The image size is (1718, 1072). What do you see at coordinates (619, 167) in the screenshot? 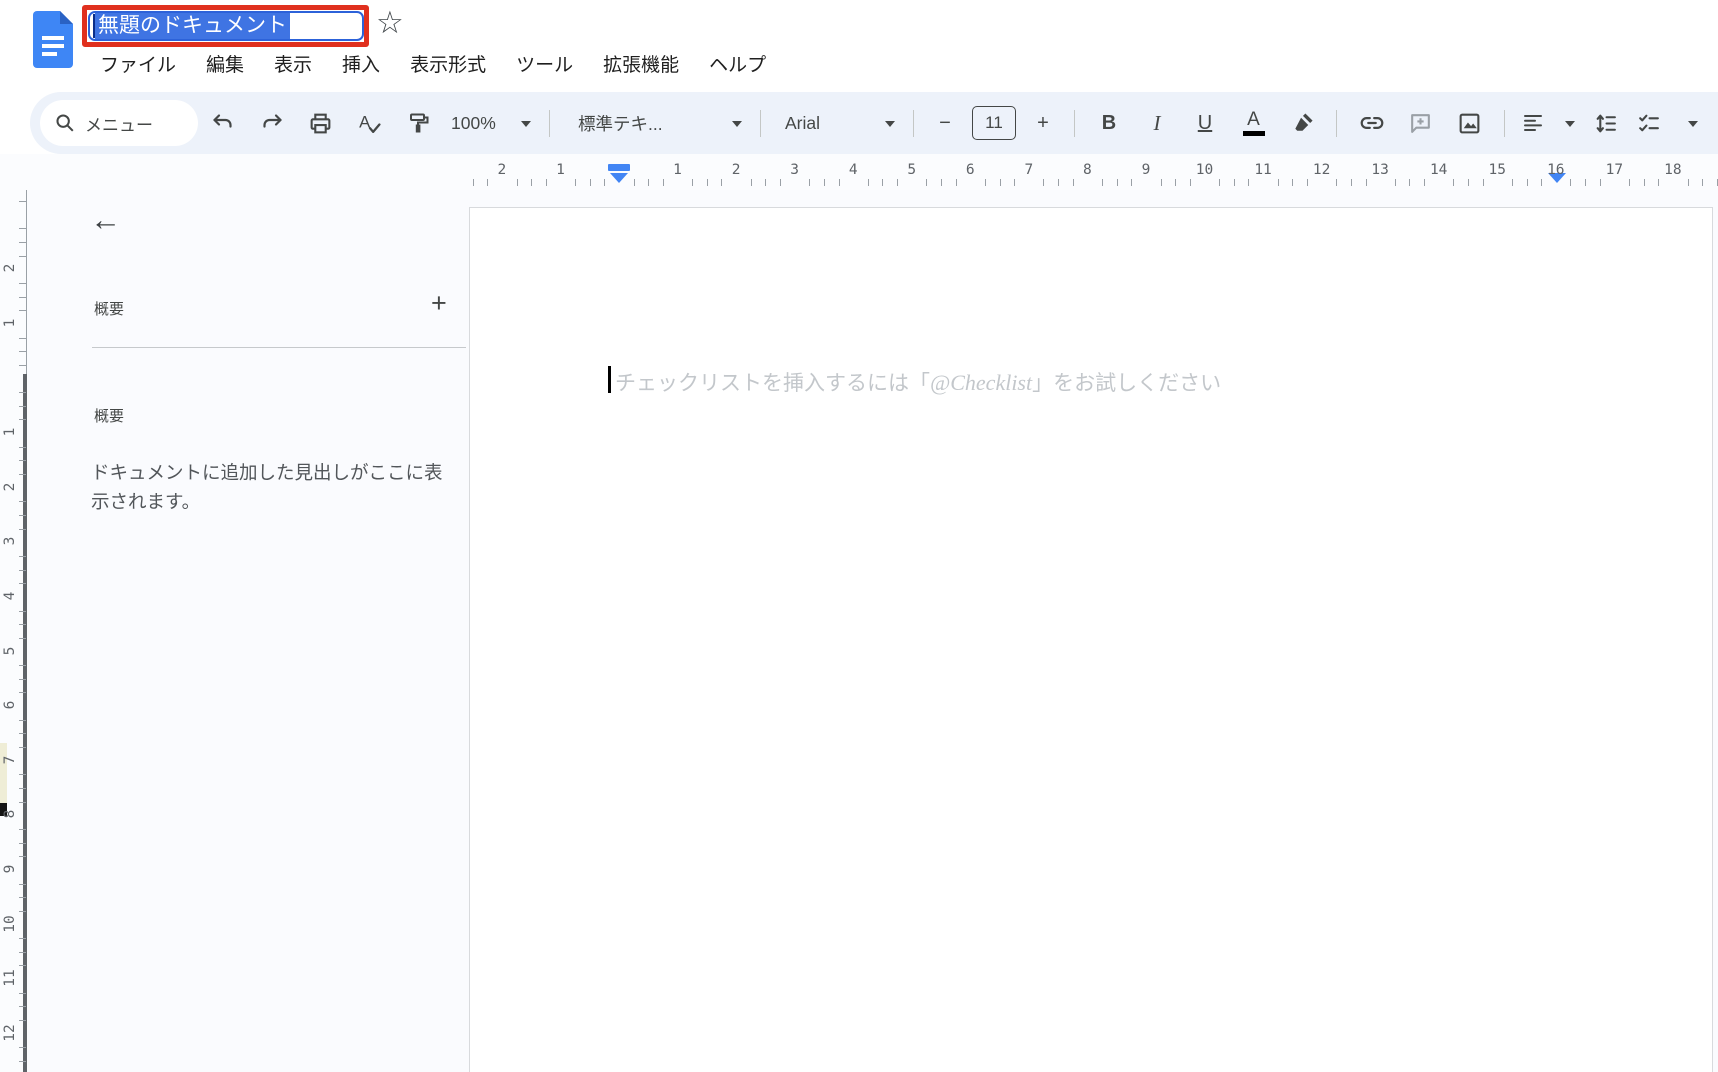
I see `first-line-indent-marker` at bounding box center [619, 167].